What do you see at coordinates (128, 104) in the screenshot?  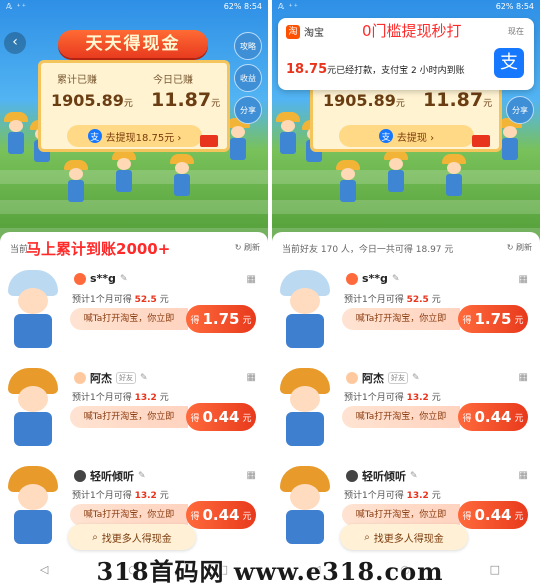 I see `total-earned-unit: 元` at bounding box center [128, 104].